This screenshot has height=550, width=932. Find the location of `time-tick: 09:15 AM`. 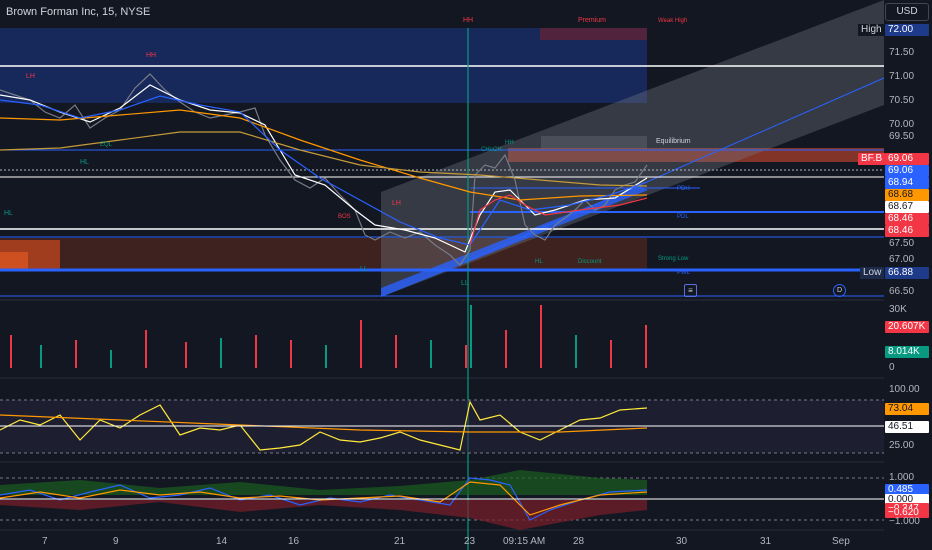

time-tick: 09:15 AM is located at coordinates (524, 541).